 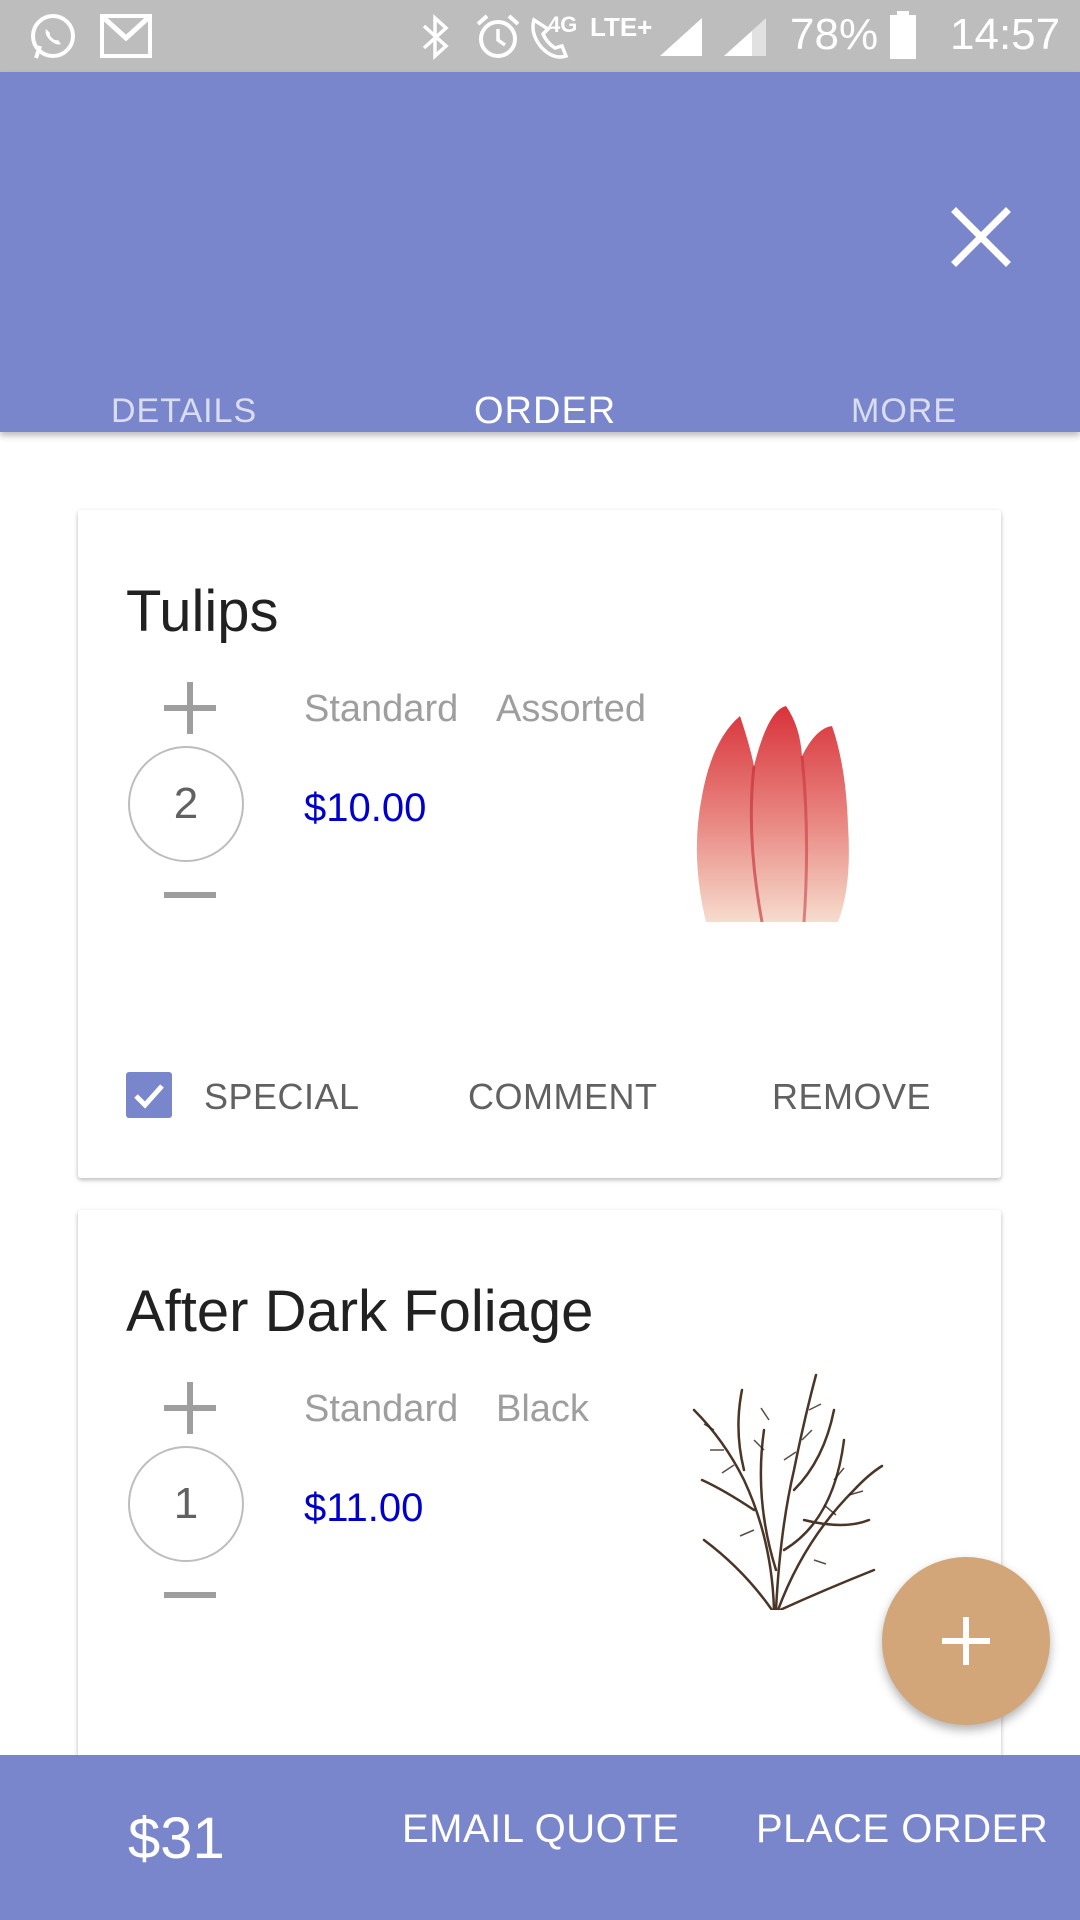 What do you see at coordinates (184, 411) in the screenshot?
I see `tab-details: DETAILS` at bounding box center [184, 411].